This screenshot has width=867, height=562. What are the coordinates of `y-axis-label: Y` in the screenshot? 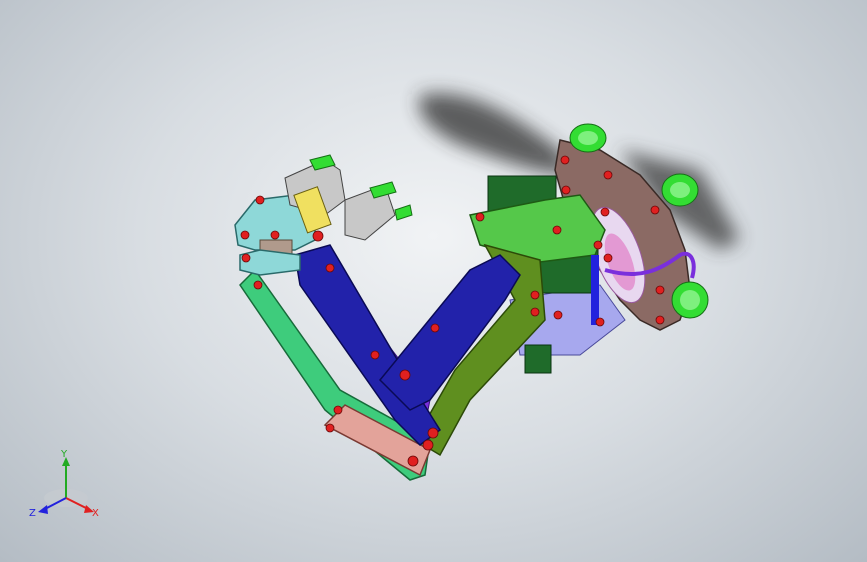 It's located at (64, 454).